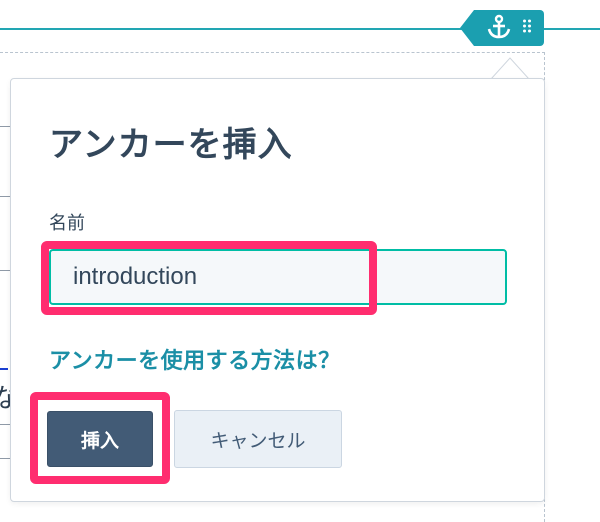 The image size is (600, 522). What do you see at coordinates (258, 439) in the screenshot?
I see `cancel-button: キャンセル` at bounding box center [258, 439].